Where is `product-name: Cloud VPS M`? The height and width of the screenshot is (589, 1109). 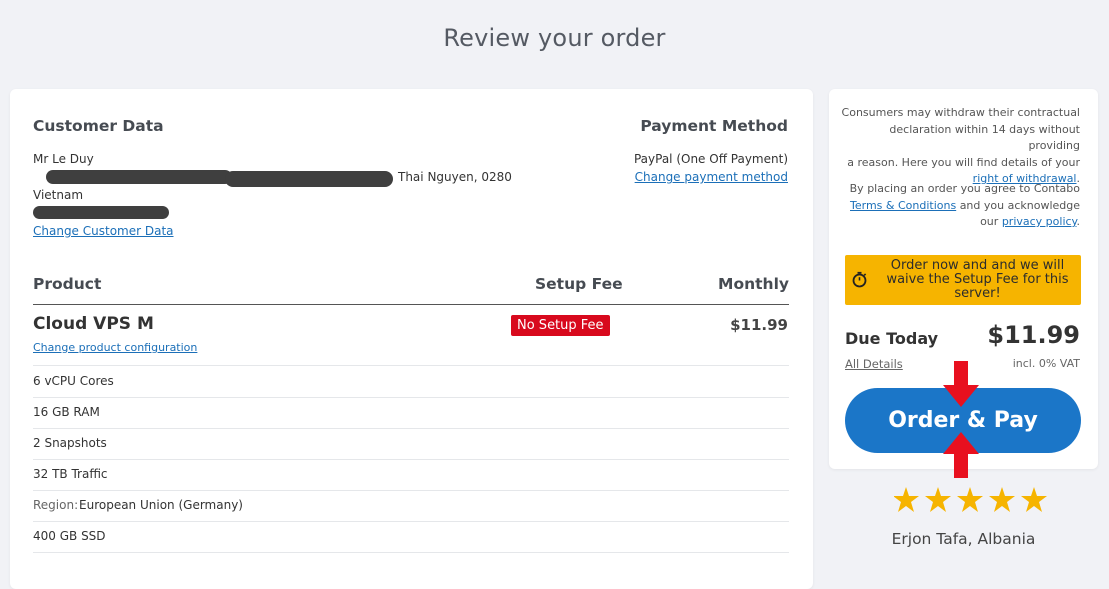
product-name: Cloud VPS M is located at coordinates (93, 324).